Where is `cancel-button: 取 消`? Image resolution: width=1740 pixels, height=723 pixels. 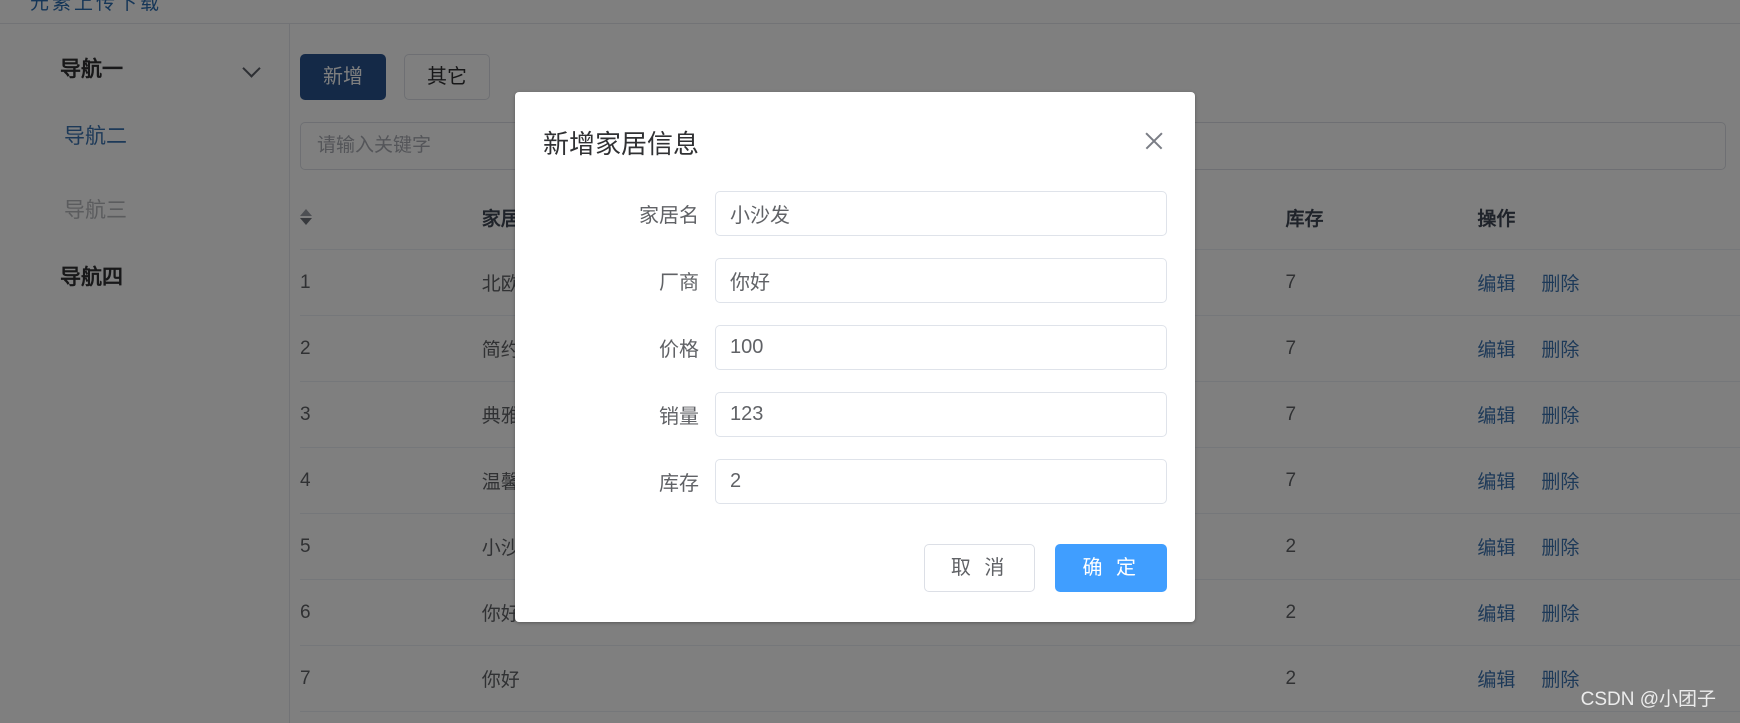
cancel-button: 取 消 is located at coordinates (979, 568).